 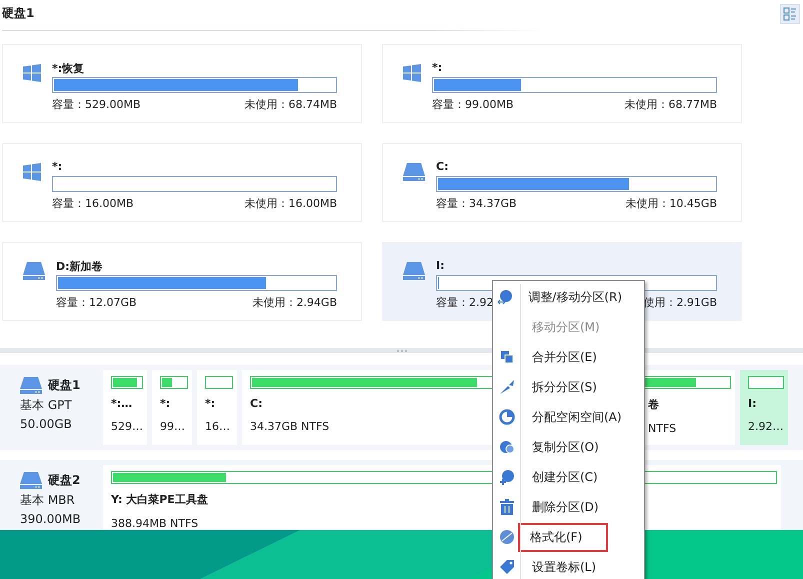 What do you see at coordinates (568, 357) in the screenshot?
I see `menu-item: 合并分区(E)` at bounding box center [568, 357].